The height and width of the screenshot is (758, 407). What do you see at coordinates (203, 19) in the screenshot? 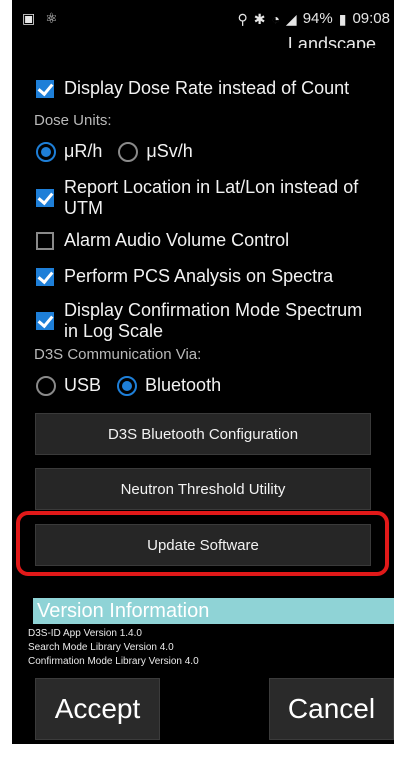
I see `status-bar: ▣ ⚛ ⚲ ✱ ◔ ◢ 94% ▮ 09:08` at bounding box center [203, 19].